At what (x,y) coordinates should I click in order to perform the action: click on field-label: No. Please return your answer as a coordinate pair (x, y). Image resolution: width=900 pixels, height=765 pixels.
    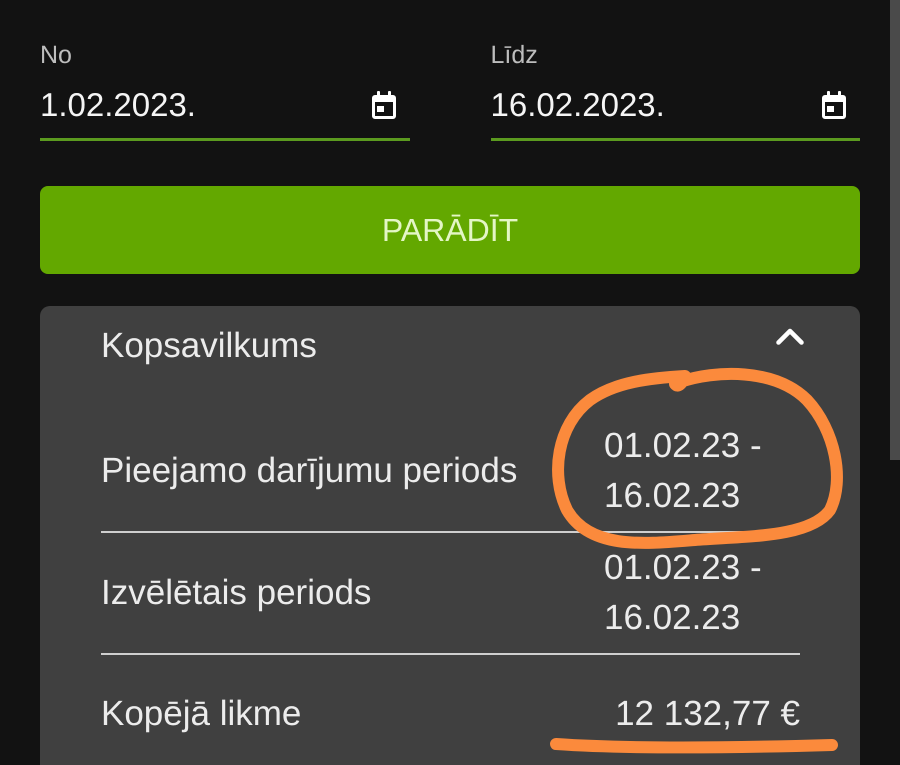
    Looking at the image, I should click on (56, 55).